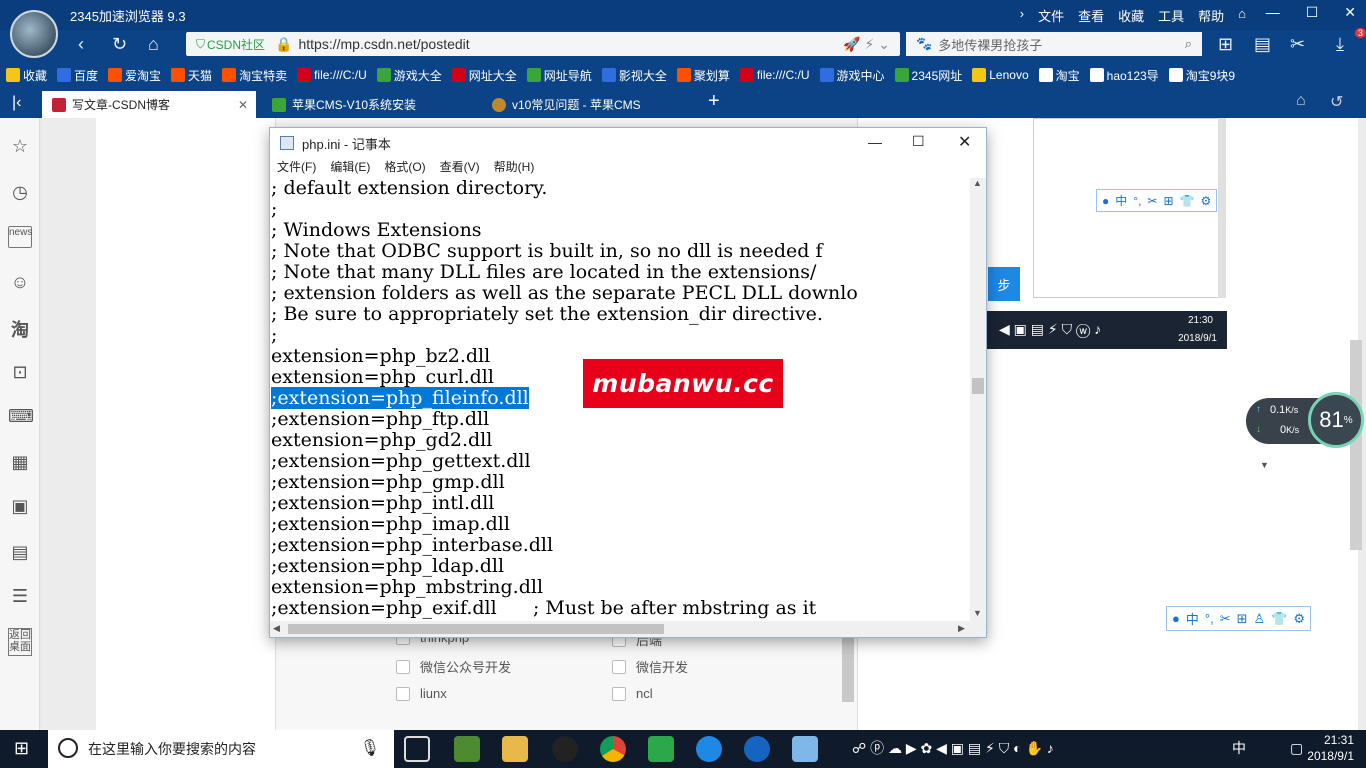 This screenshot has height=768, width=1366. I want to click on skin-icon: ⌂, so click(1242, 15).